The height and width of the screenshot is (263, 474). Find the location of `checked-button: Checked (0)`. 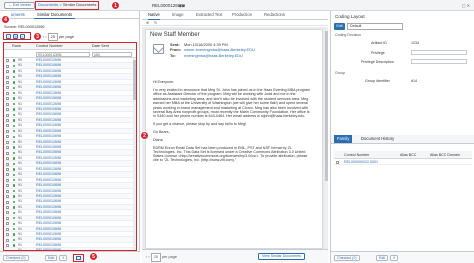

checked-button: Checked (0) is located at coordinates (16, 258).